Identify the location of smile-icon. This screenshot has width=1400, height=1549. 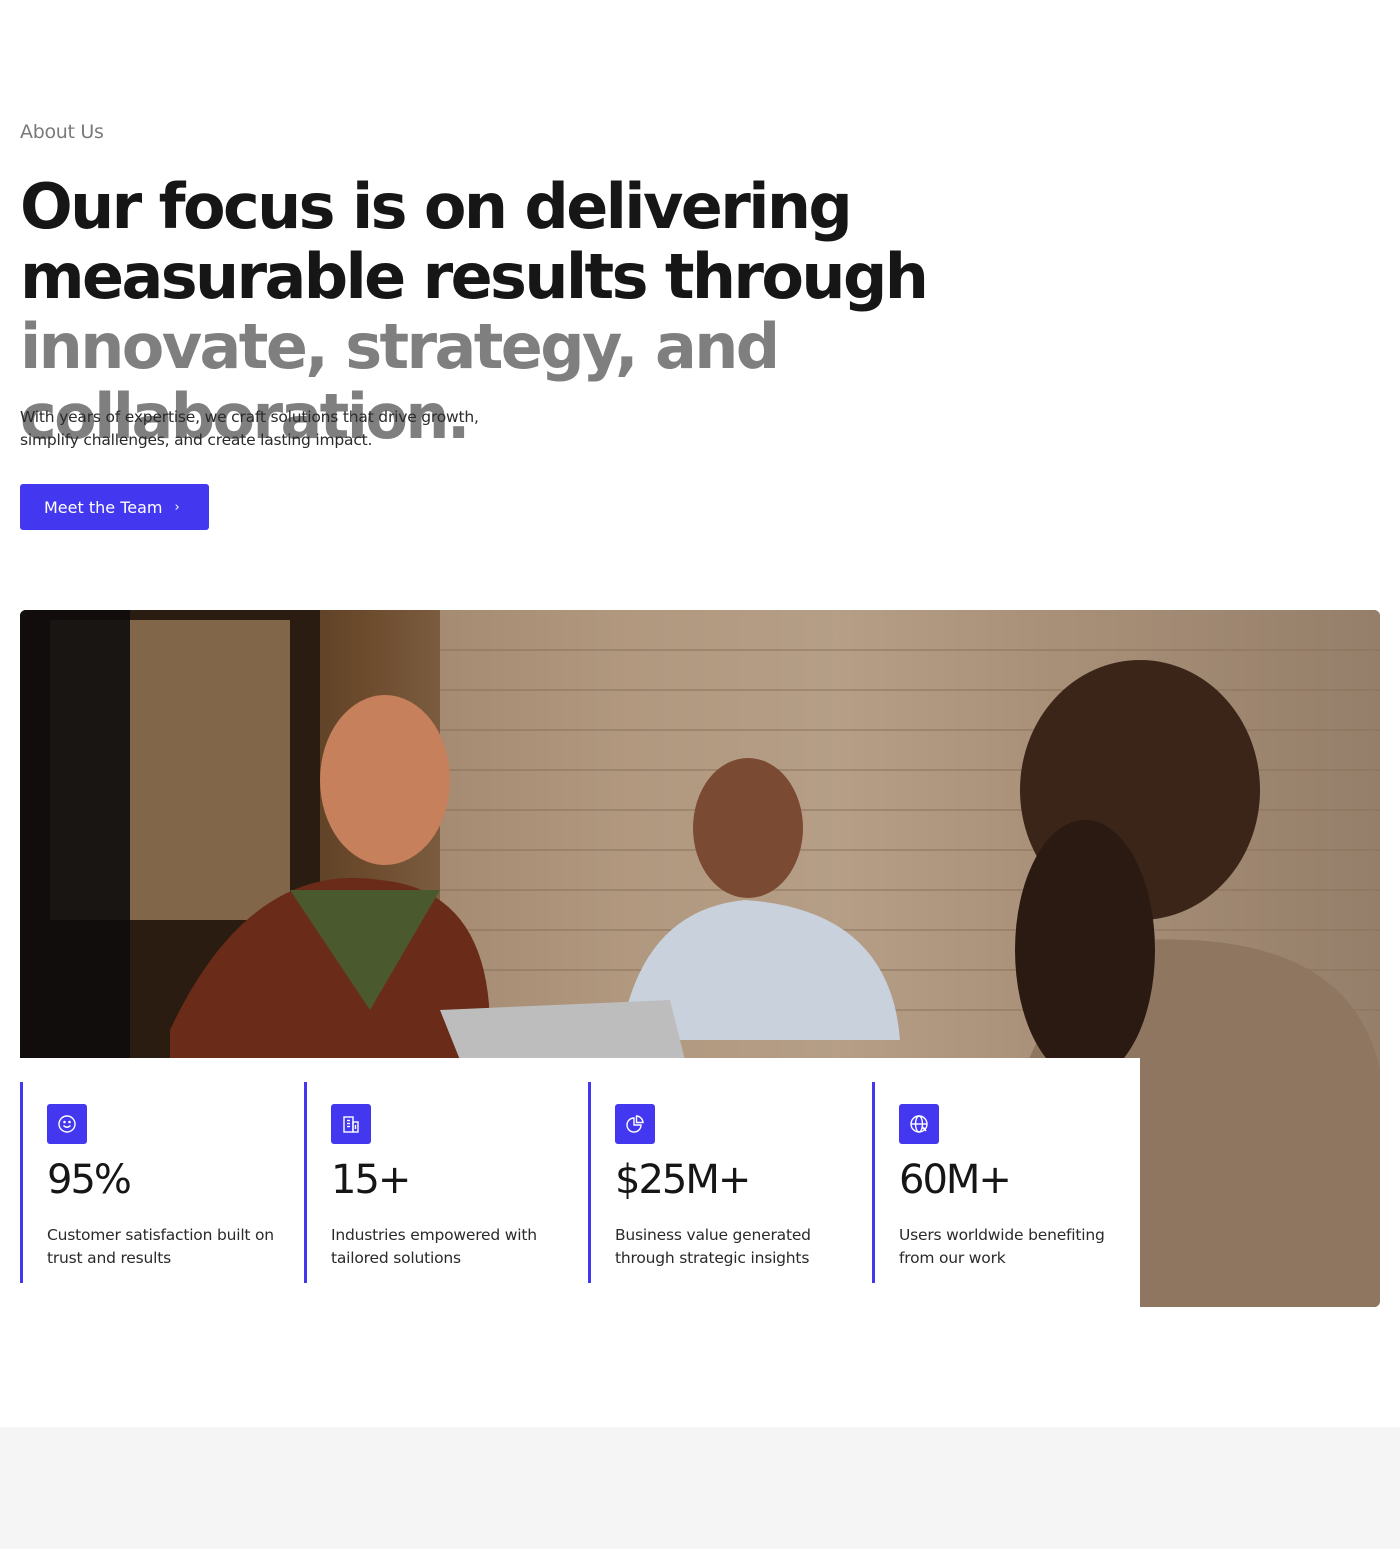
(67, 1124).